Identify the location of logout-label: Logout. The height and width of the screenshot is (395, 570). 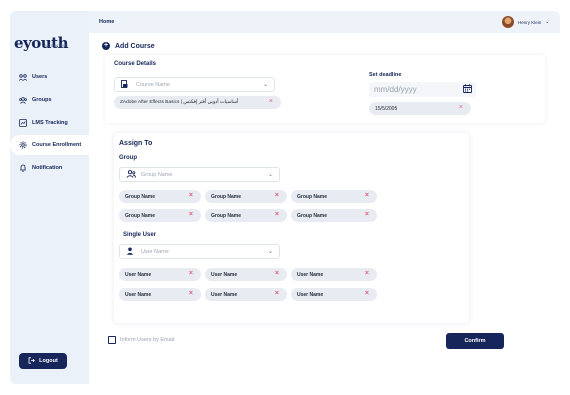
(48, 361).